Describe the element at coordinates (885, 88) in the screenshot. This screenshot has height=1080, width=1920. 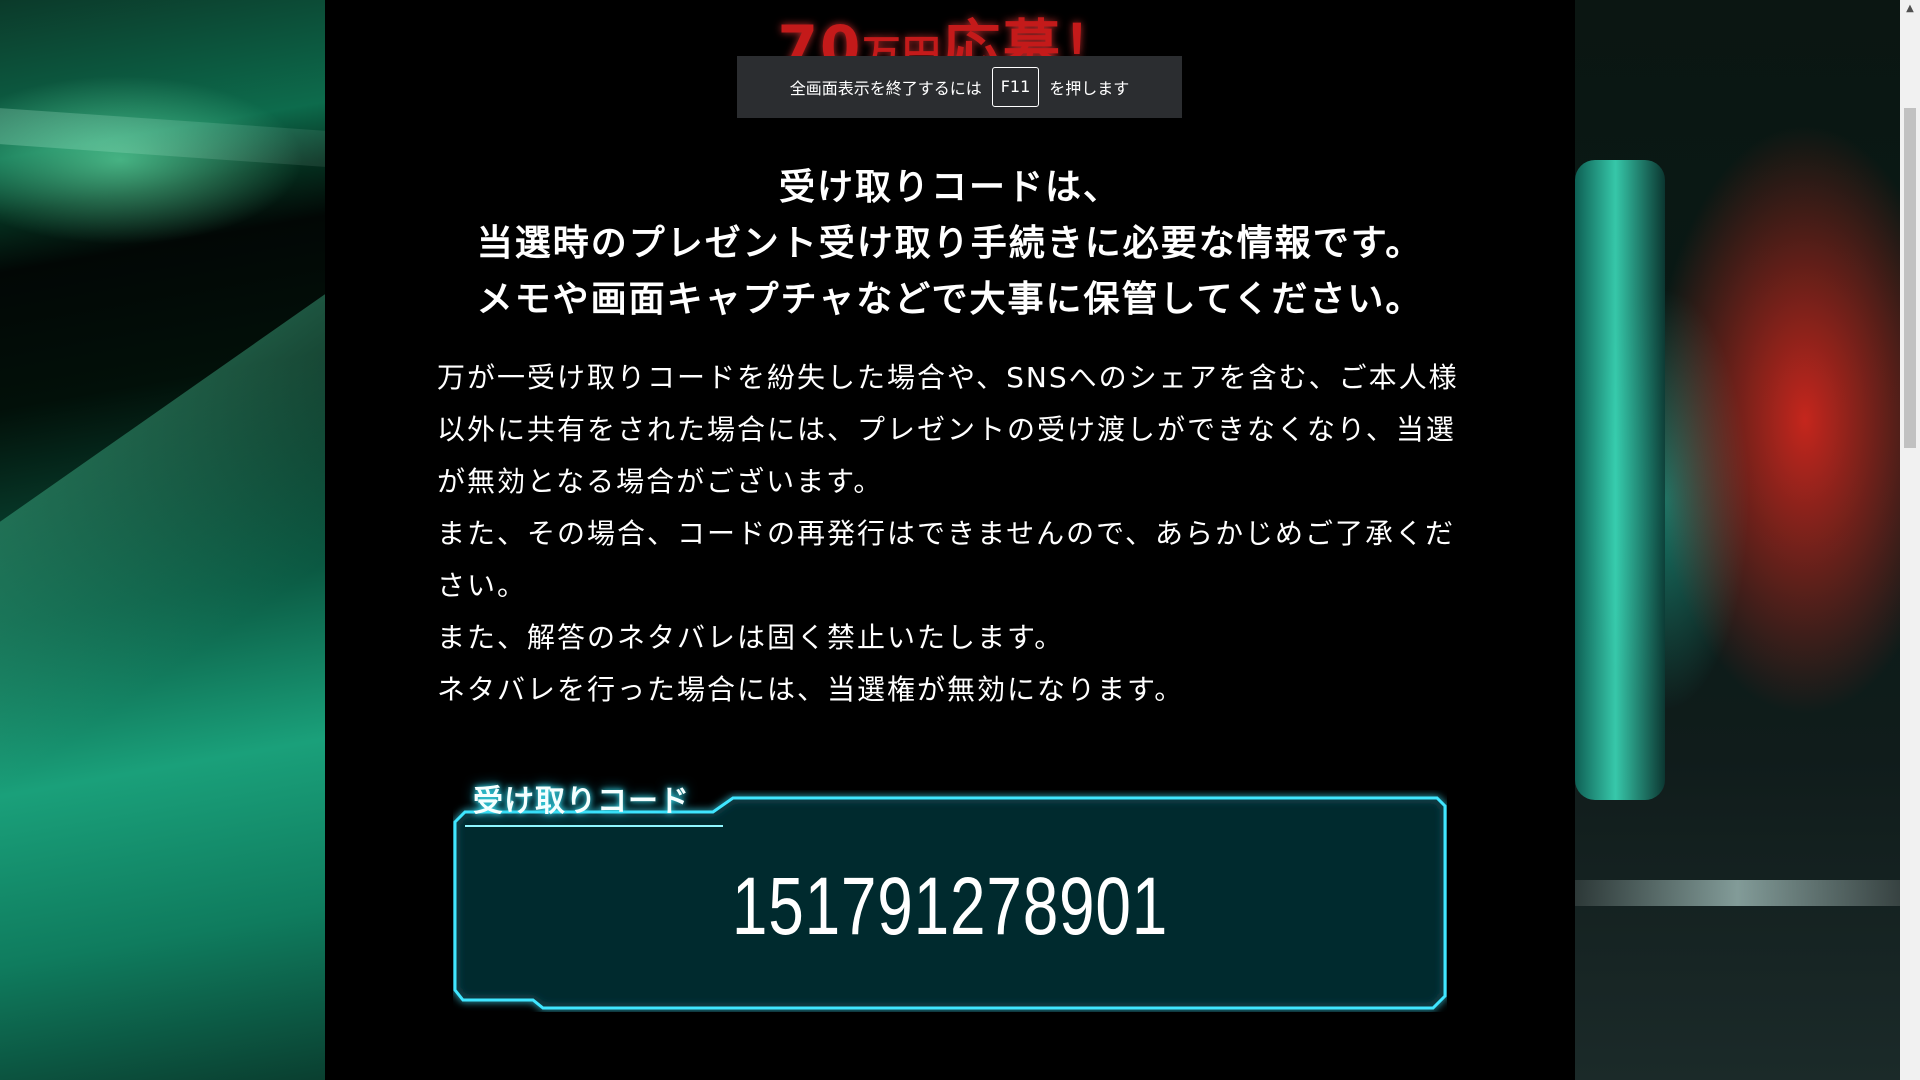
I see `fullscreen-notice-before: 全画面表示を終了するには` at that location.